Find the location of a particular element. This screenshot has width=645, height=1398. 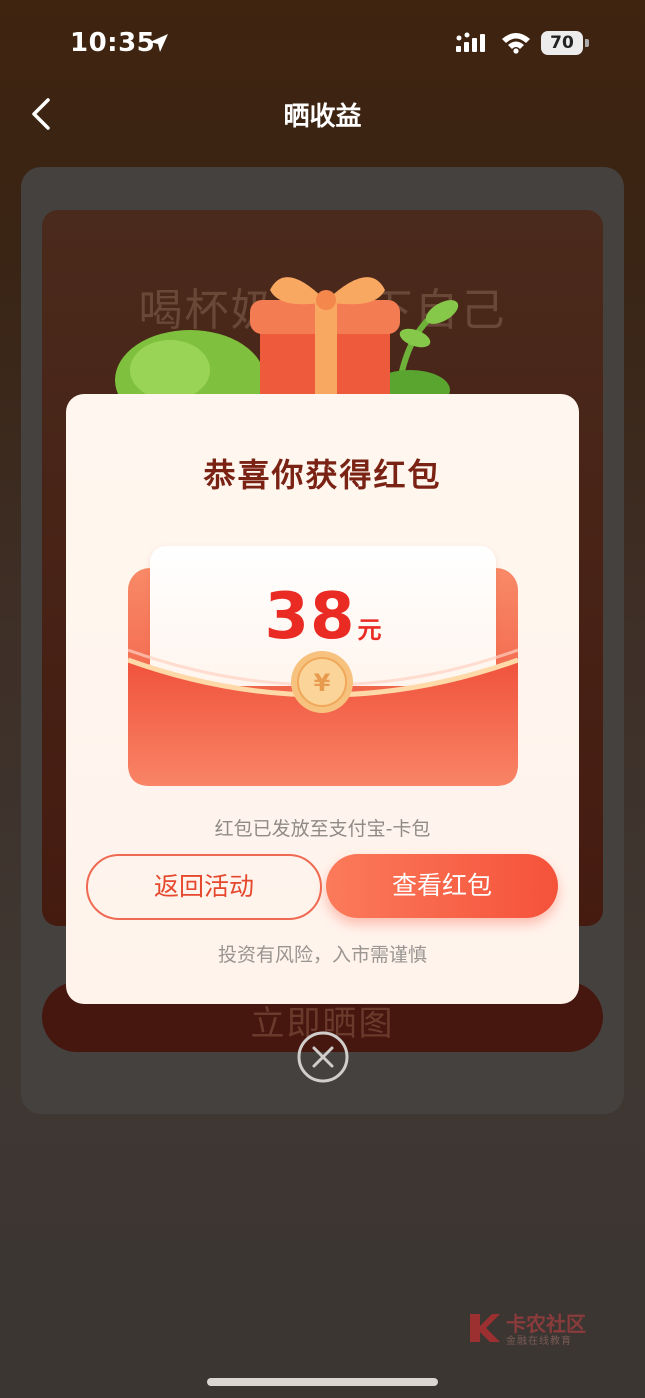

location-arrow-icon is located at coordinates (159, 43).